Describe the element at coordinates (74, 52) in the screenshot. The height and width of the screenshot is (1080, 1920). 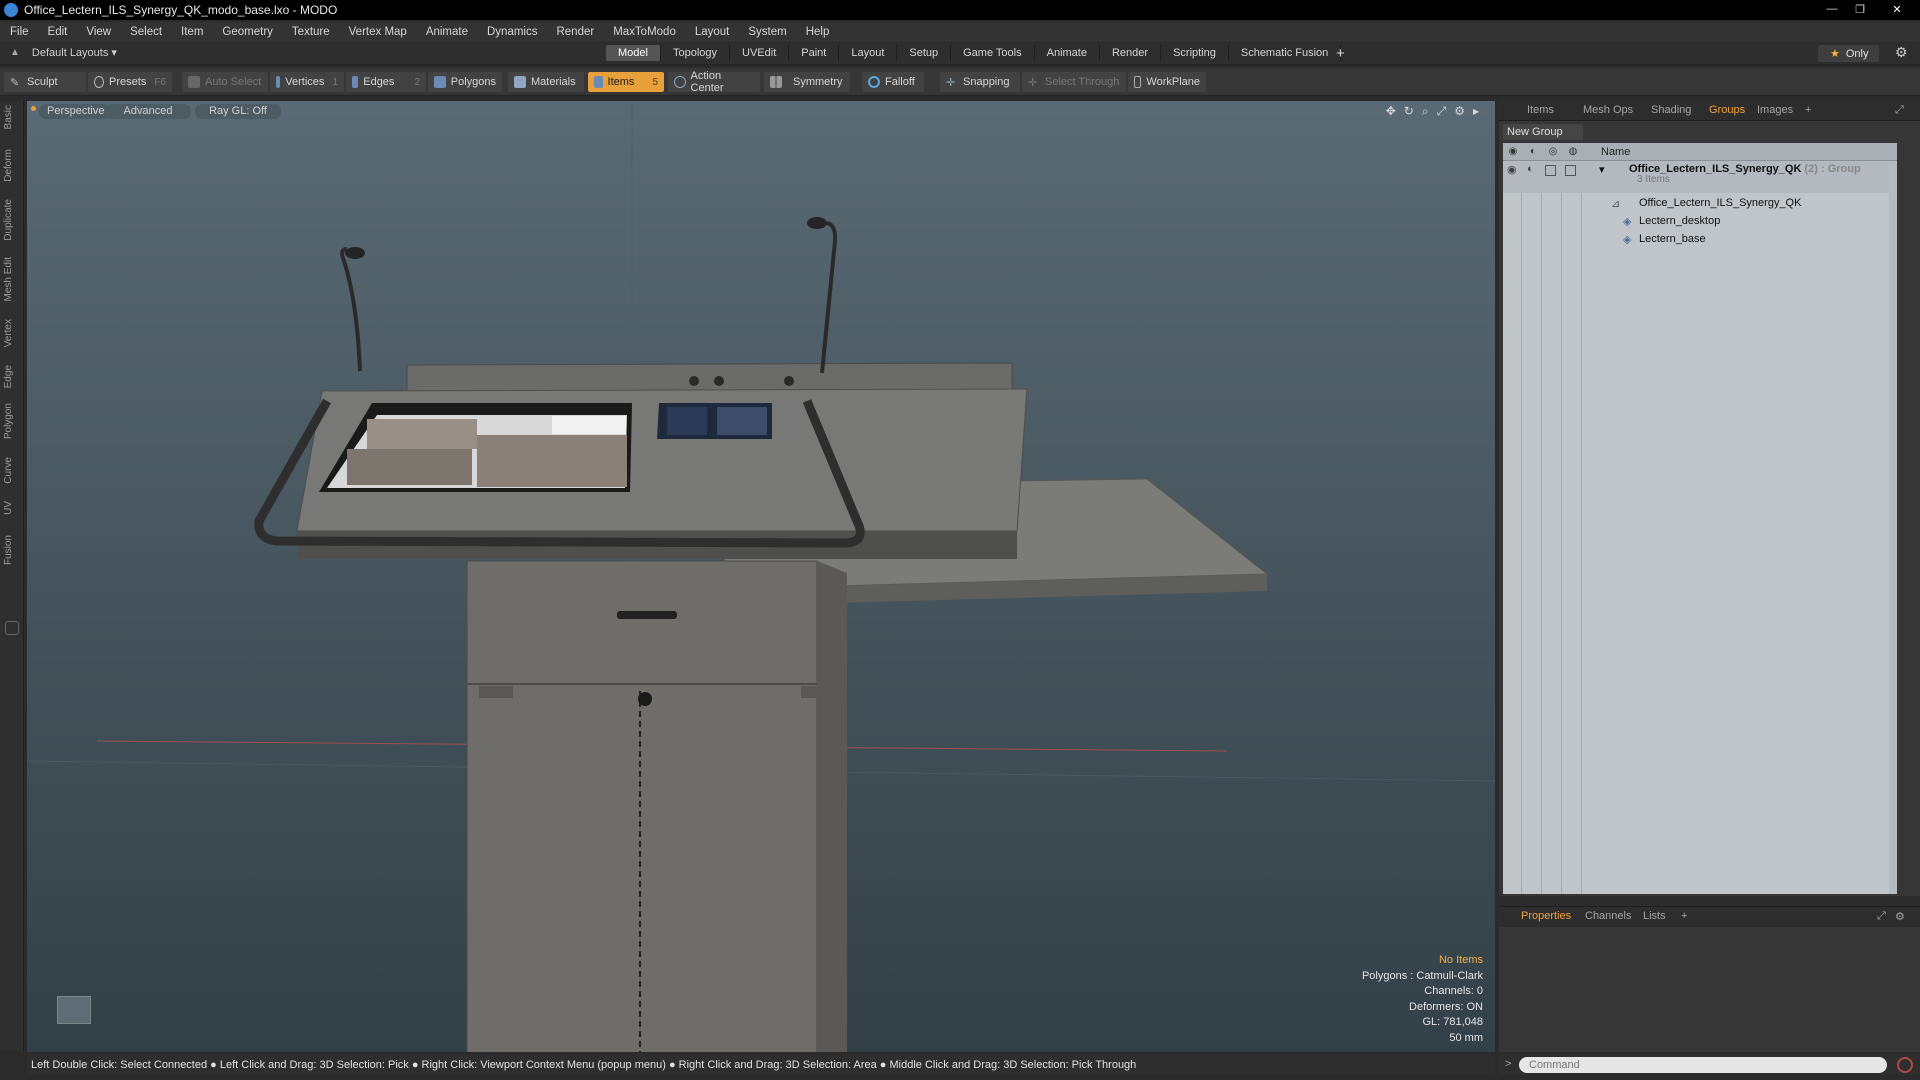
I see `default-layouts-dropdown: Default Layouts ▾` at that location.